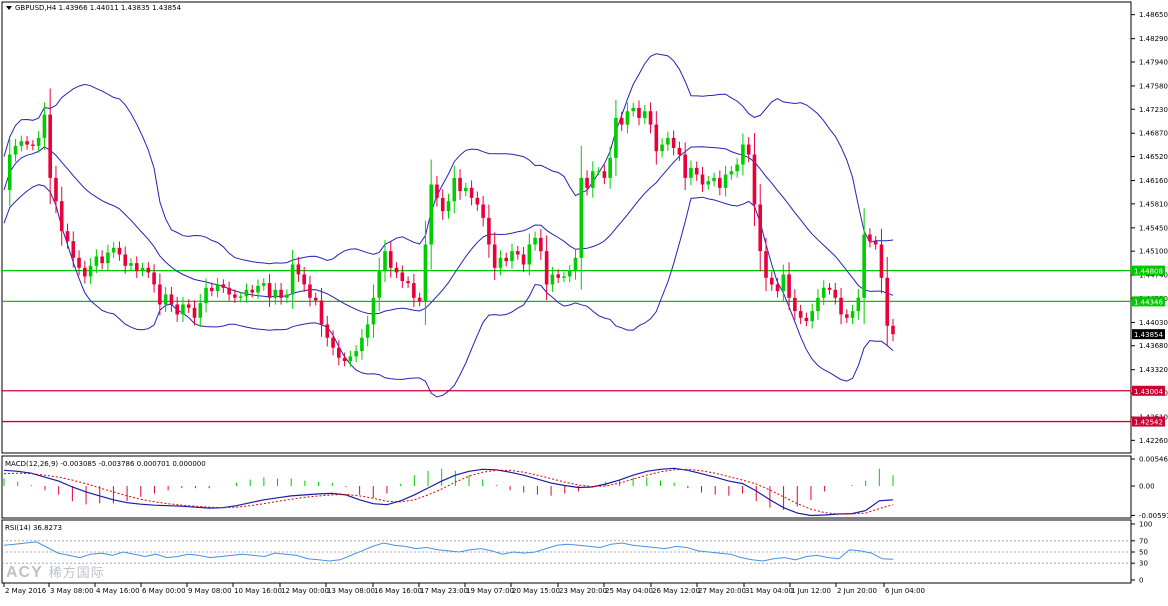 The height and width of the screenshot is (606, 1168). Describe the element at coordinates (1147, 487) in the screenshot. I see `macd-tick-label: 0.00` at that location.